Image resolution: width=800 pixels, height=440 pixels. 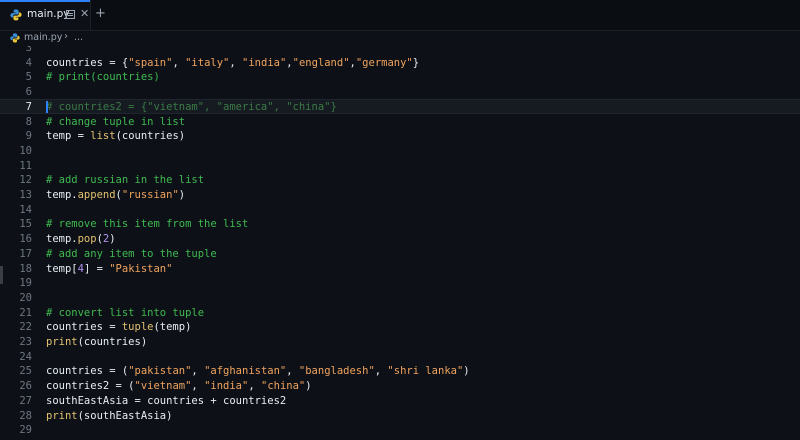 I want to click on code-token: (temp), so click(x=172, y=327).